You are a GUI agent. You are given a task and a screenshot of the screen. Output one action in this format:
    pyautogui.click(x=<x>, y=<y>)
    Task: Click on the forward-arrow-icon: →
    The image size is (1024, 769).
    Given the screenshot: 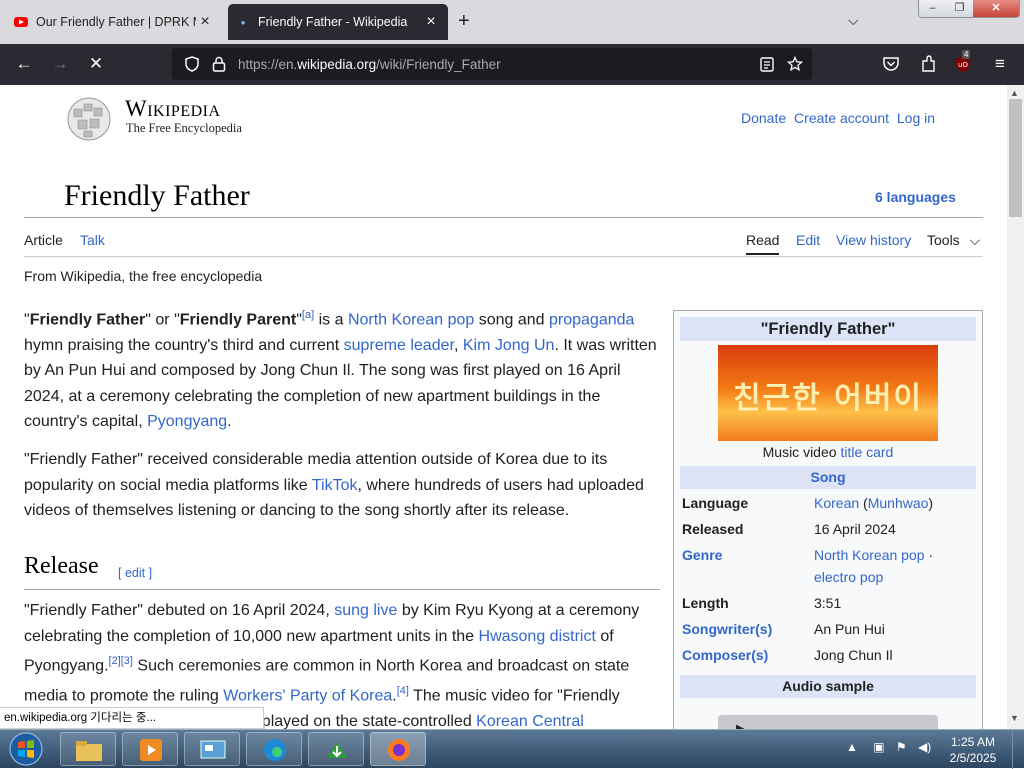 What is the action you would take?
    pyautogui.click(x=60, y=64)
    